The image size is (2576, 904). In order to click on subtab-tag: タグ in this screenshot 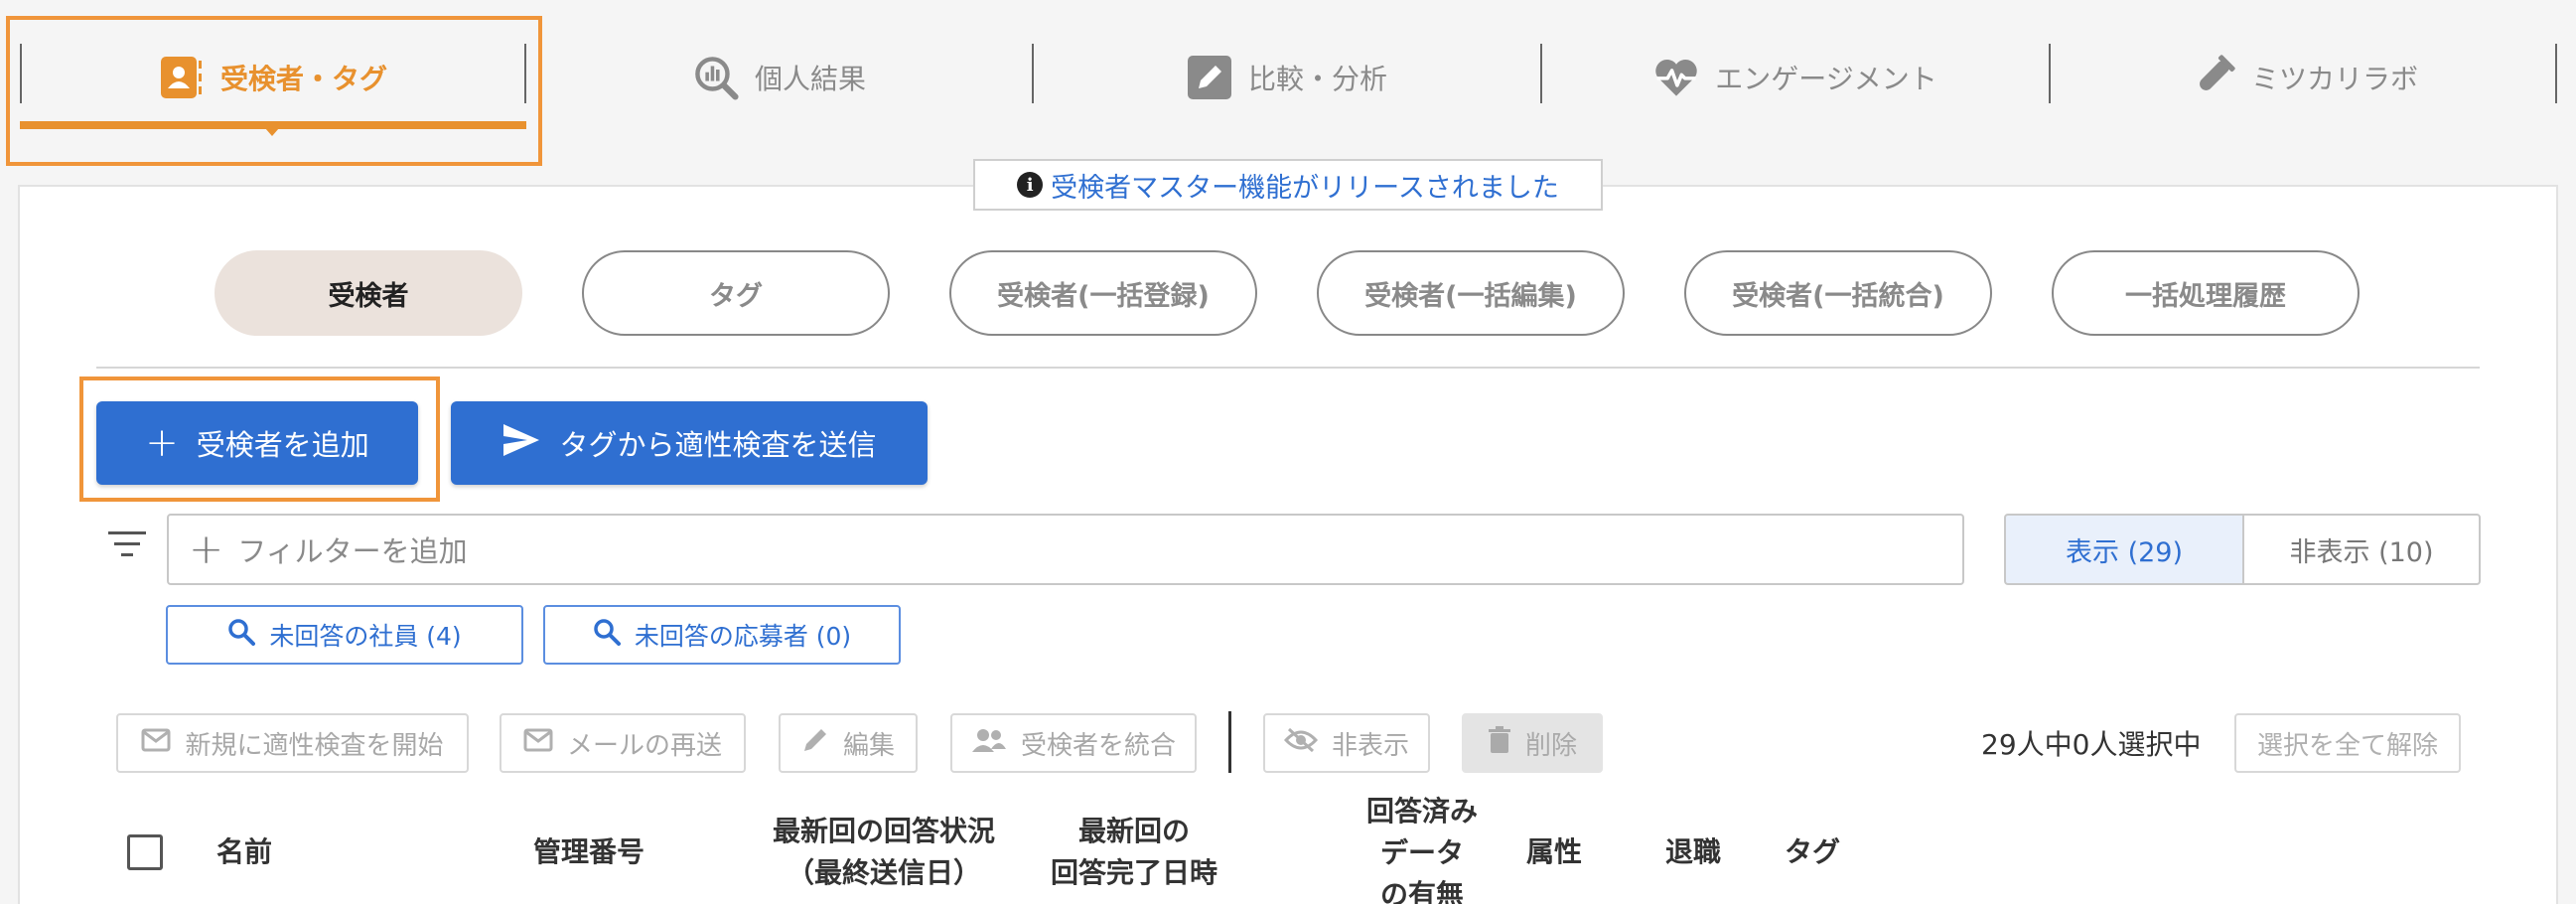, I will do `click(736, 293)`.